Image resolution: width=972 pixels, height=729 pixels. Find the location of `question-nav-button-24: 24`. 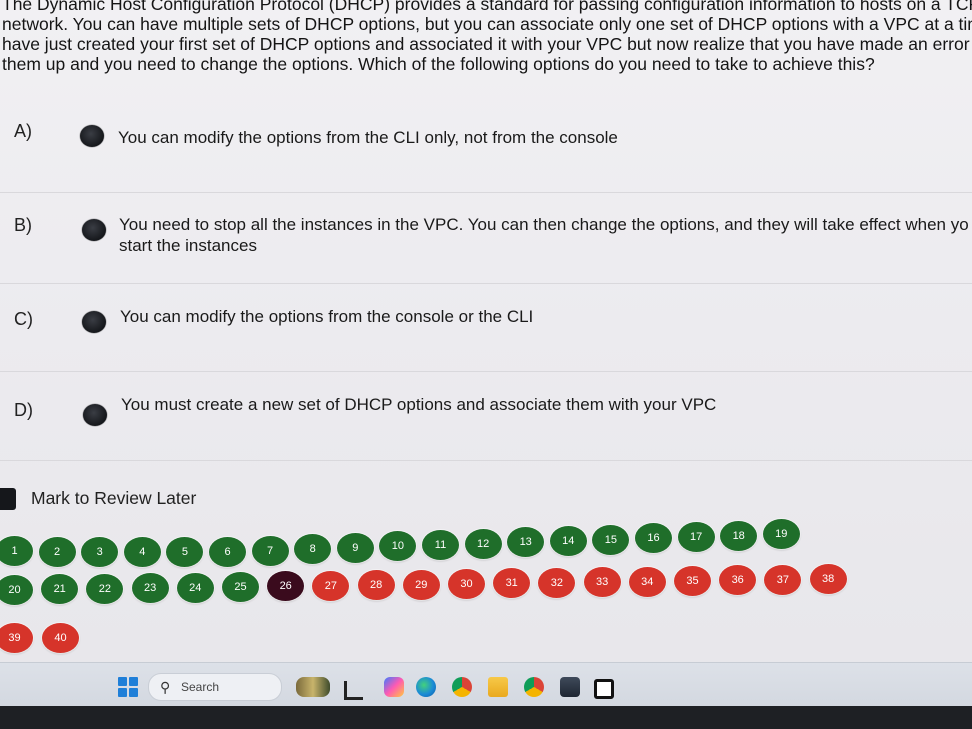

question-nav-button-24: 24 is located at coordinates (195, 587).